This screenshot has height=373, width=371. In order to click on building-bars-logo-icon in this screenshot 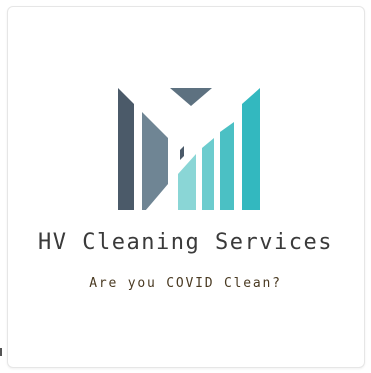, I will do `click(189, 149)`.